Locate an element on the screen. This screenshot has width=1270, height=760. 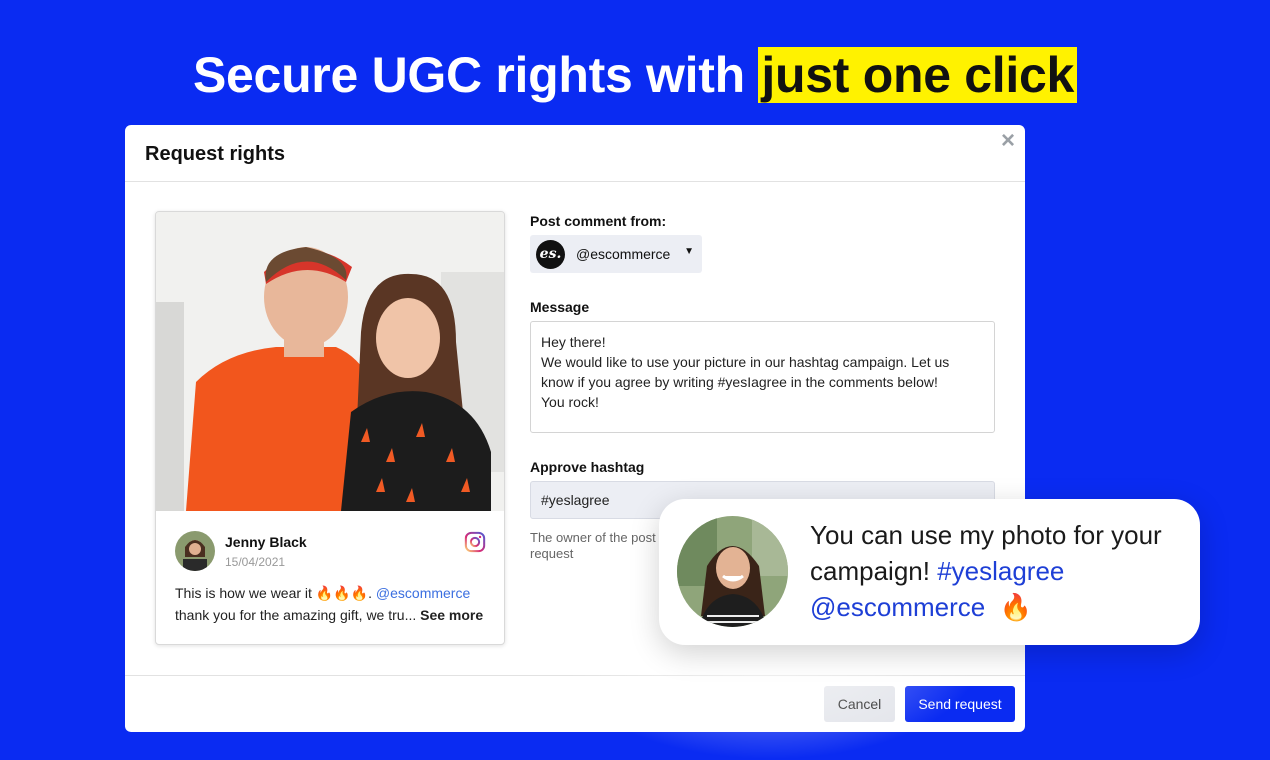
send-request-button: Send request is located at coordinates (960, 704).